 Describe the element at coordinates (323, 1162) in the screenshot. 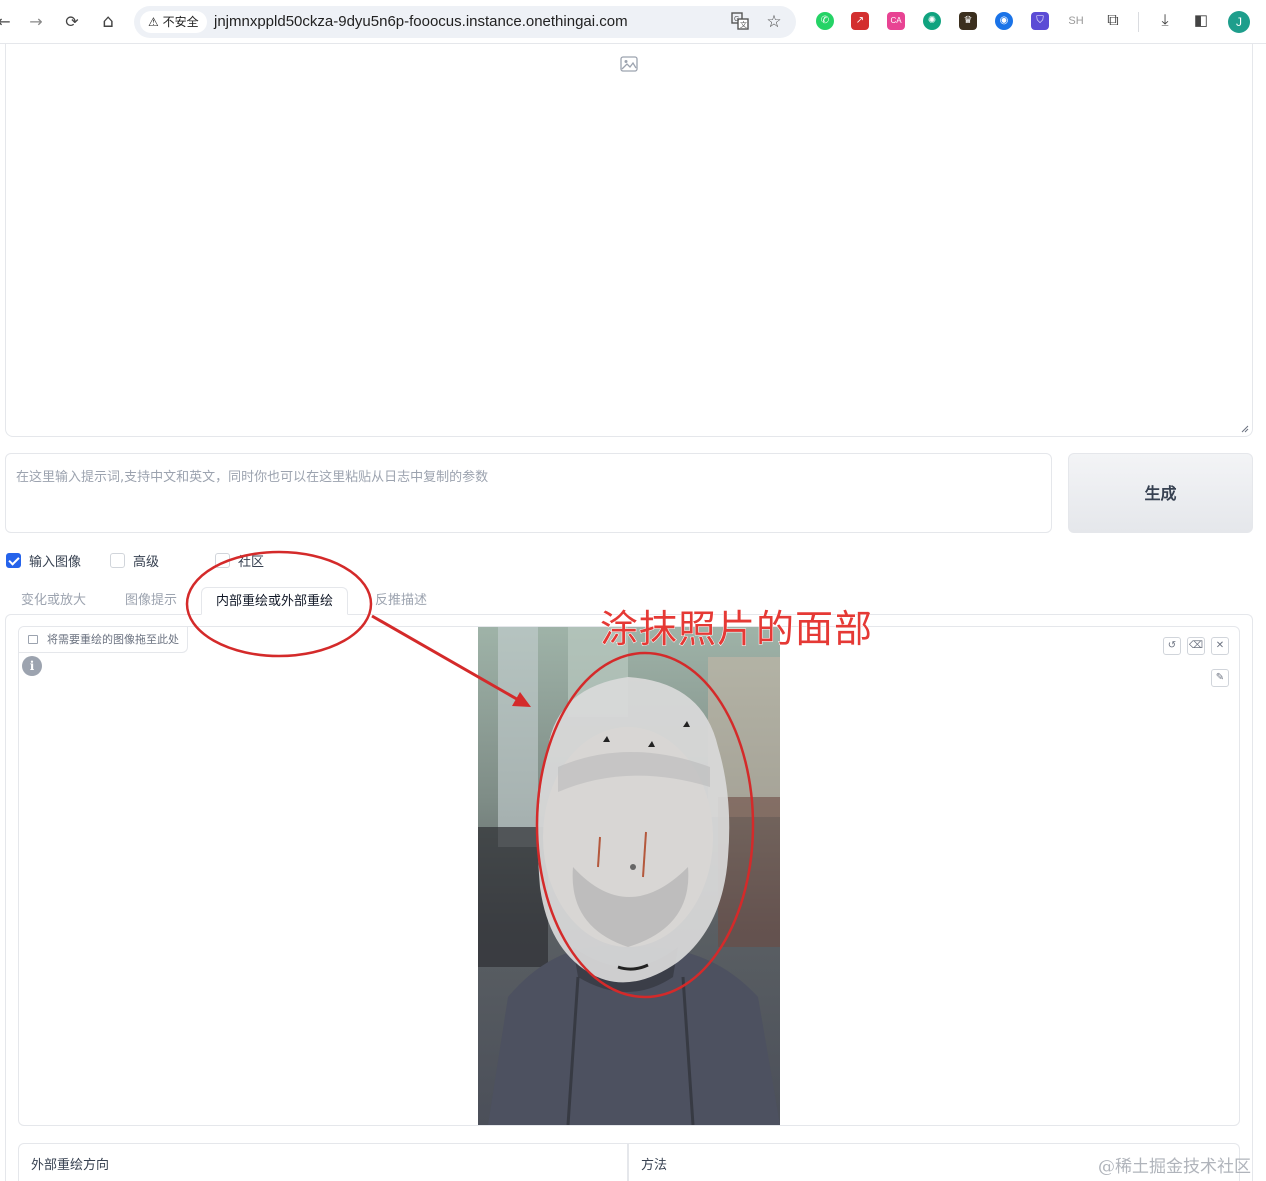

I see `outpaint-direction-field: 外部重绘方向` at that location.